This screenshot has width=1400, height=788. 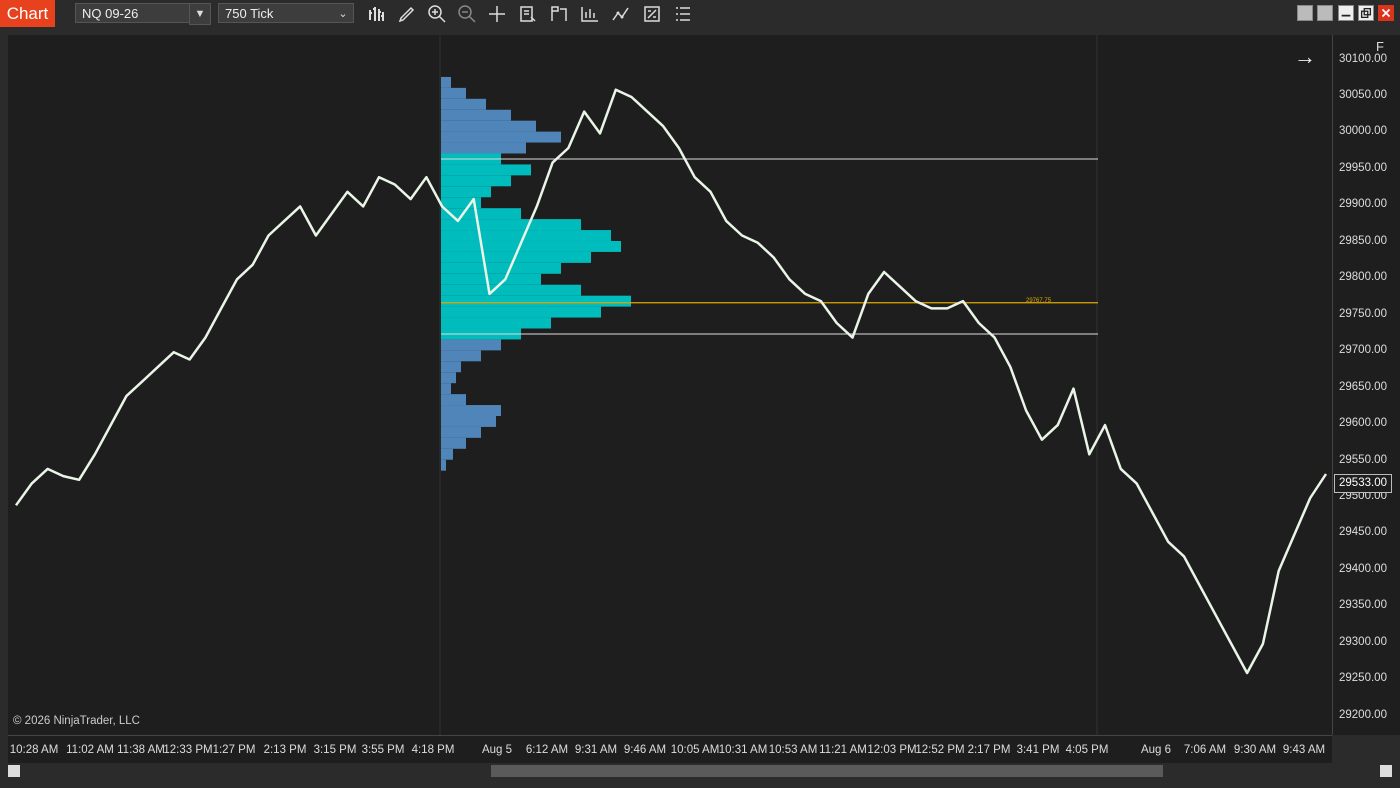 What do you see at coordinates (467, 14) in the screenshot?
I see `zoom-out-icon` at bounding box center [467, 14].